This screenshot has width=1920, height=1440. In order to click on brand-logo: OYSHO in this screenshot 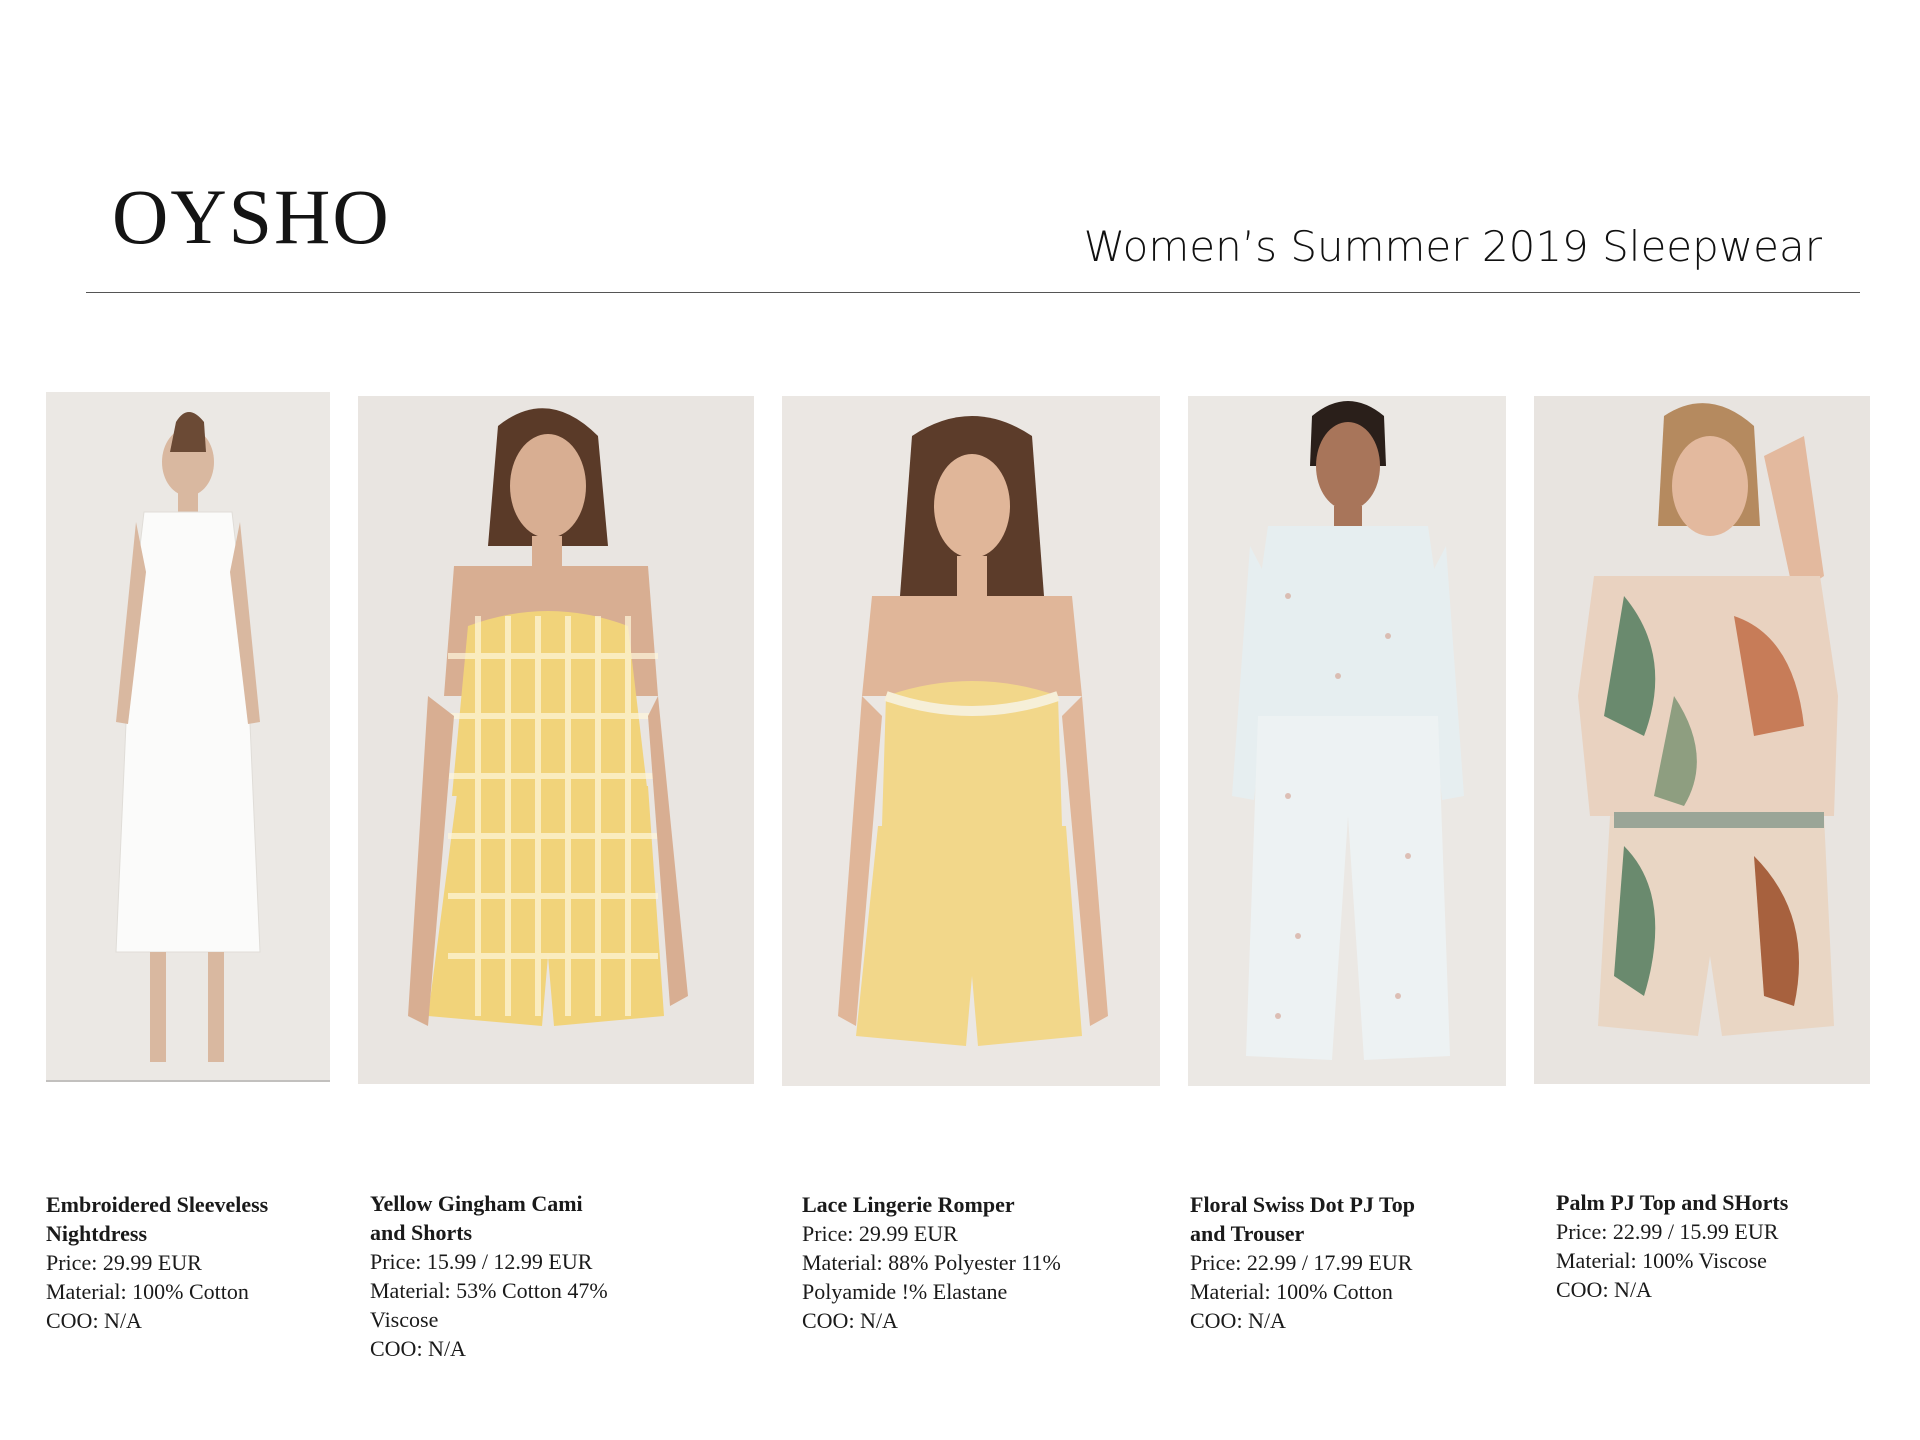, I will do `click(251, 216)`.